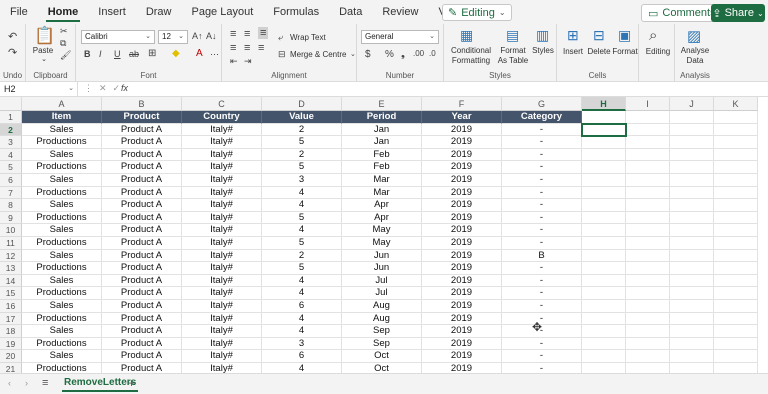 The width and height of the screenshot is (768, 394). What do you see at coordinates (112, 12) in the screenshot?
I see `menu-tab-insert: Insert` at bounding box center [112, 12].